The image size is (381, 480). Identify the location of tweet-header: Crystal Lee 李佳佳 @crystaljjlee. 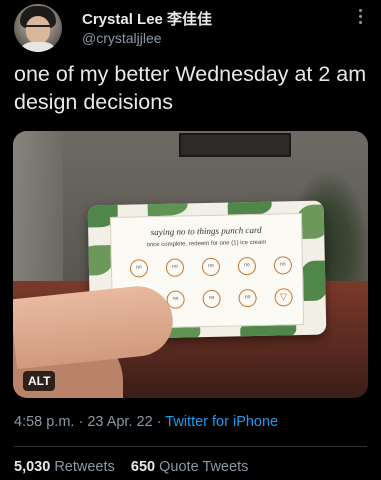
(191, 29).